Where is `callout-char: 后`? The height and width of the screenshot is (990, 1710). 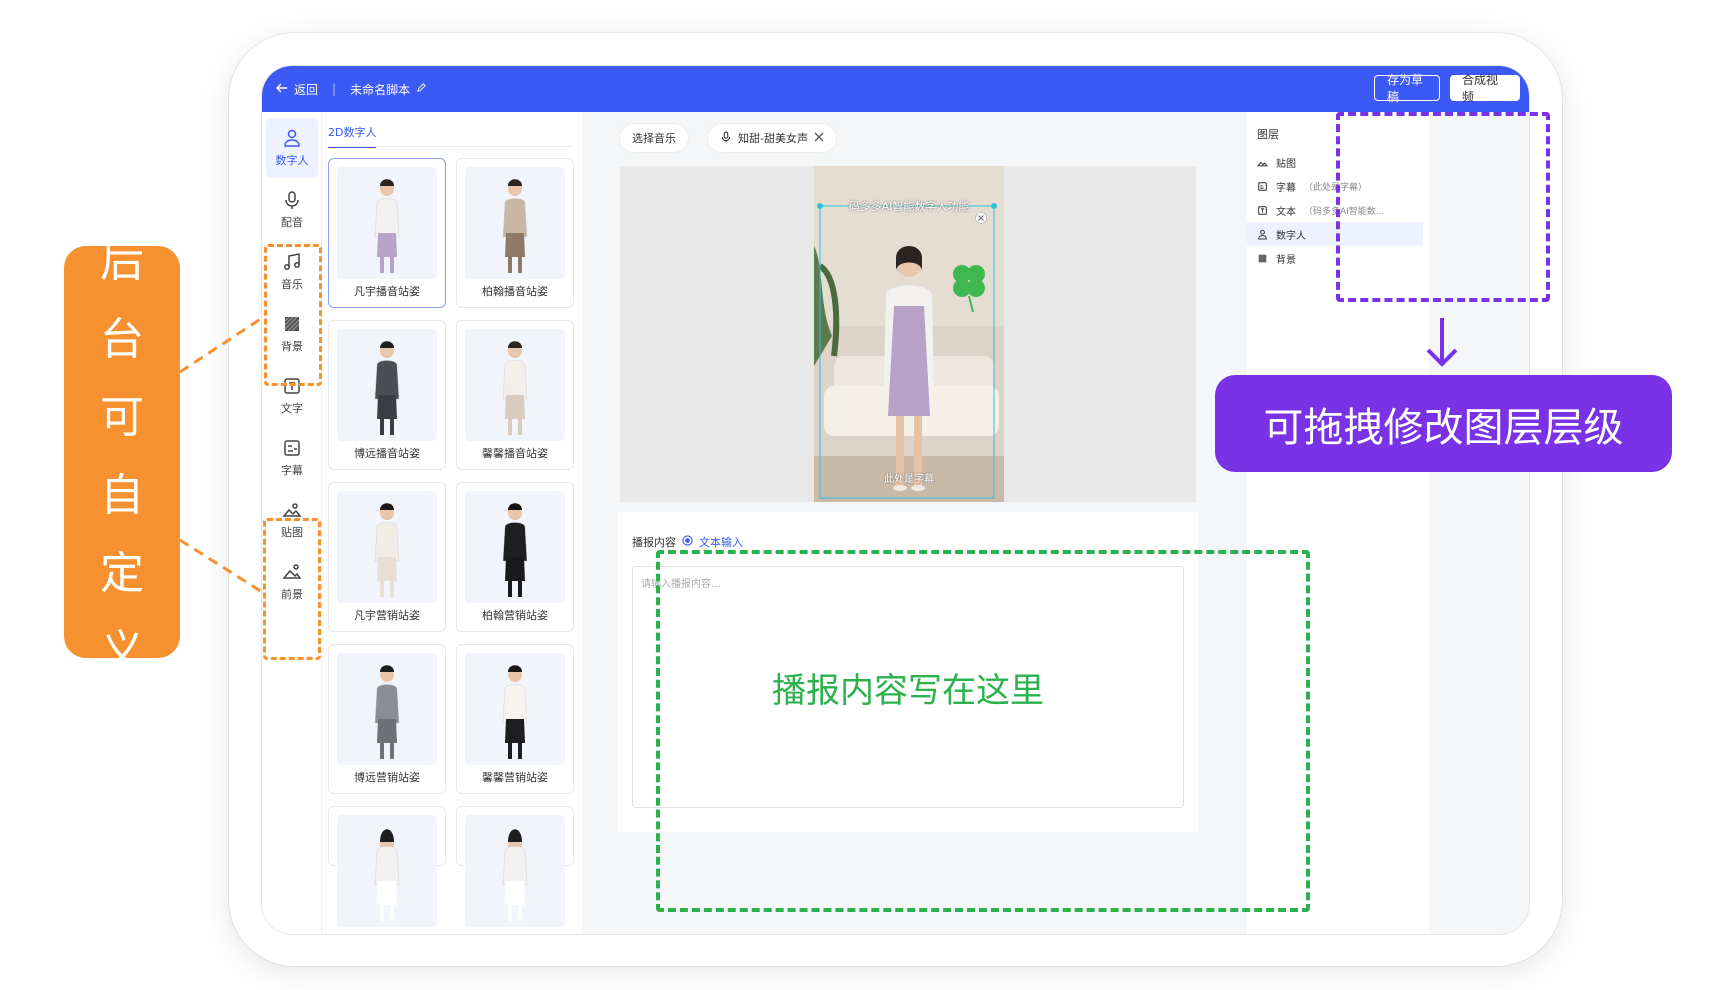
callout-char: 后 is located at coordinates (122, 261).